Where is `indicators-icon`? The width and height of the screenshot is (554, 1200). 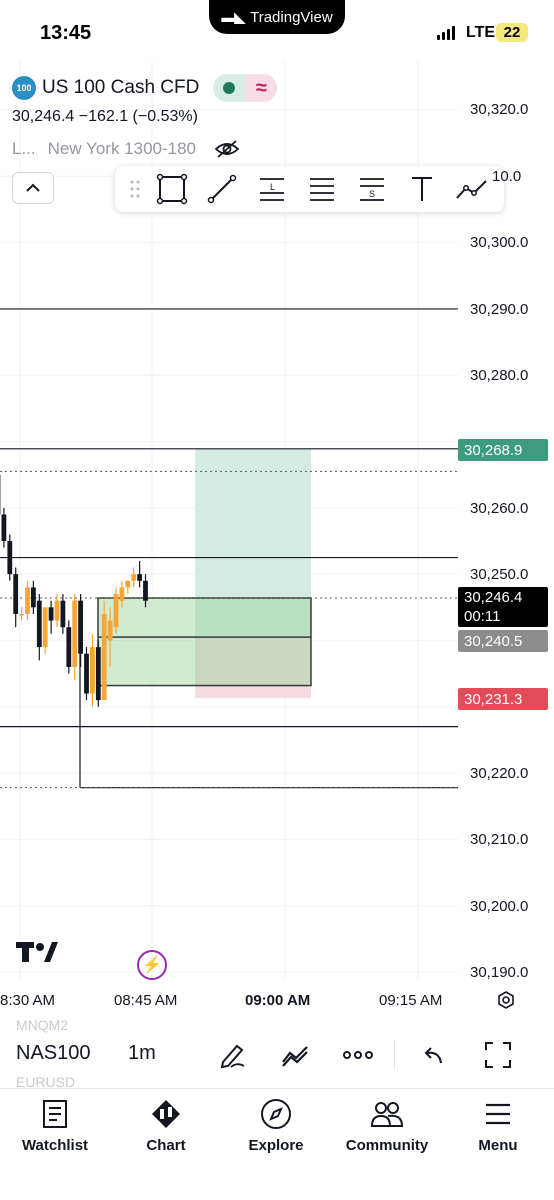 indicators-icon is located at coordinates (295, 1055).